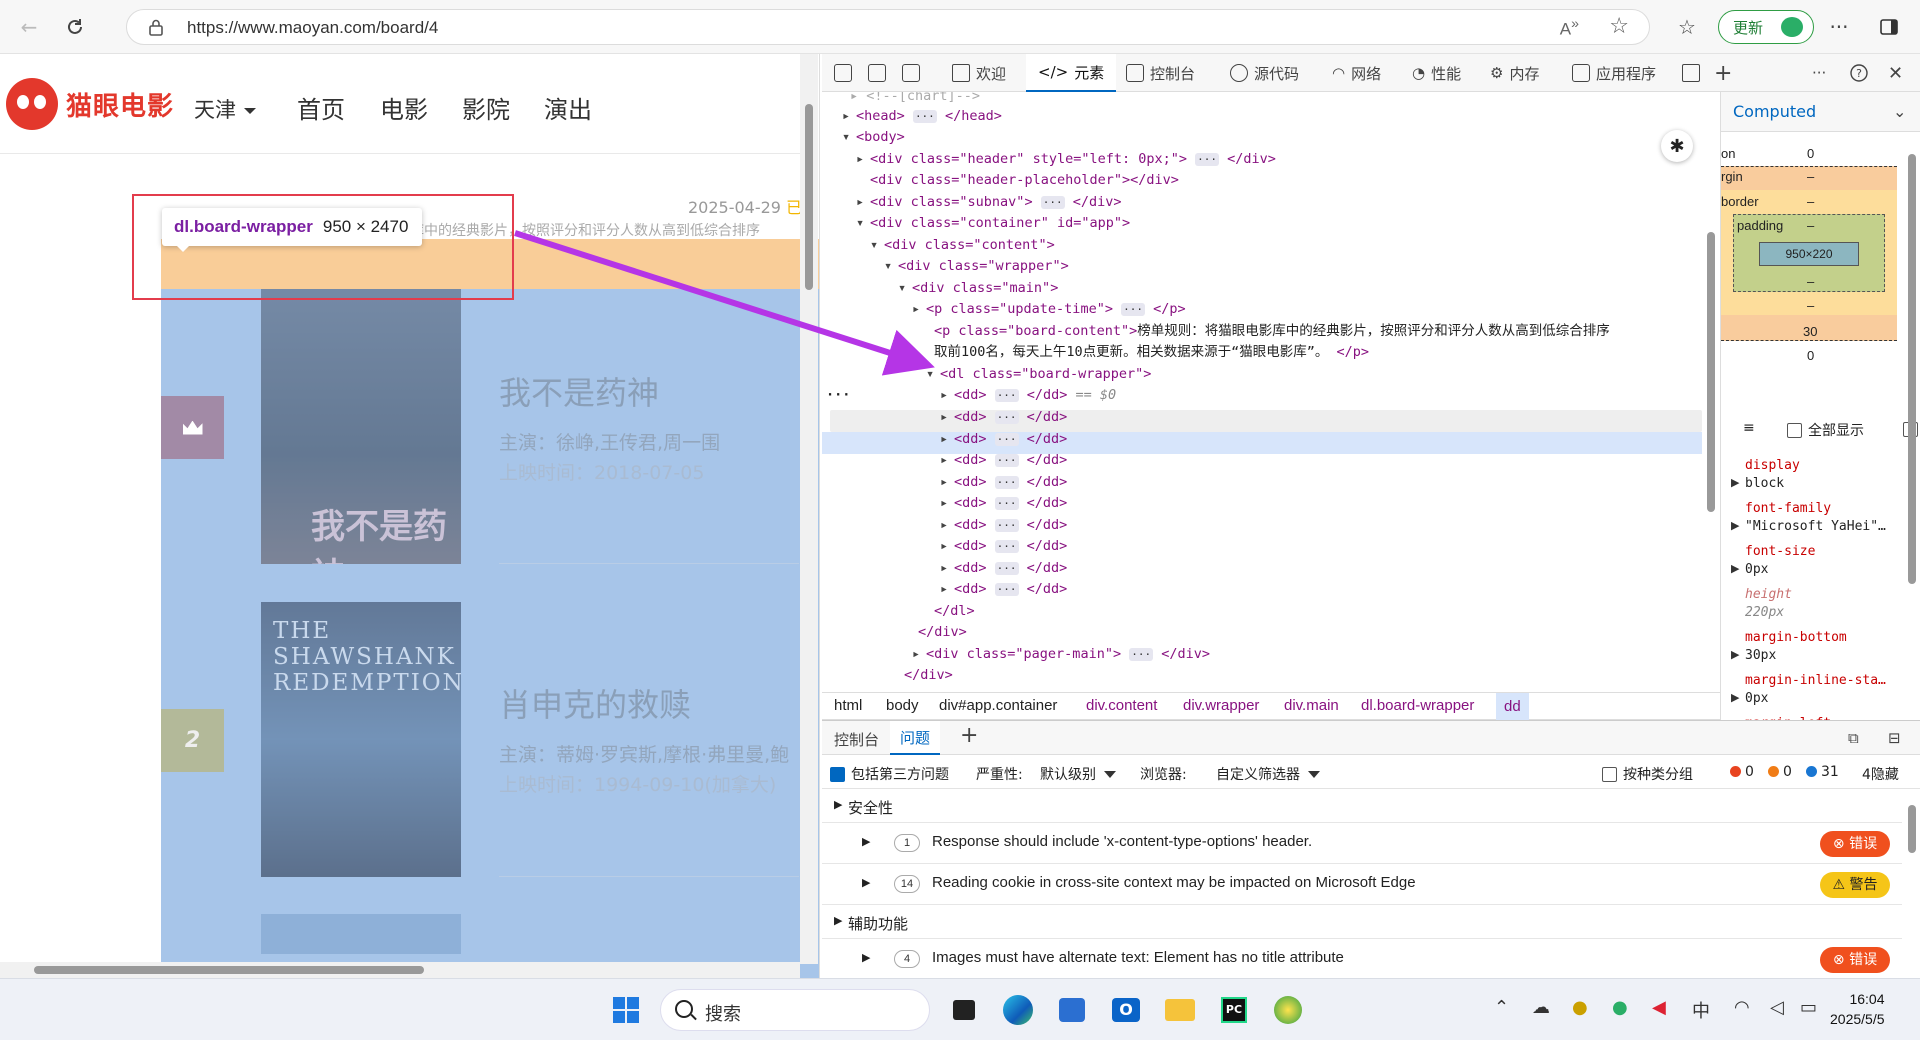  What do you see at coordinates (922, 116) in the screenshot?
I see `dom-node: ▸ <head> ··· </head>` at bounding box center [922, 116].